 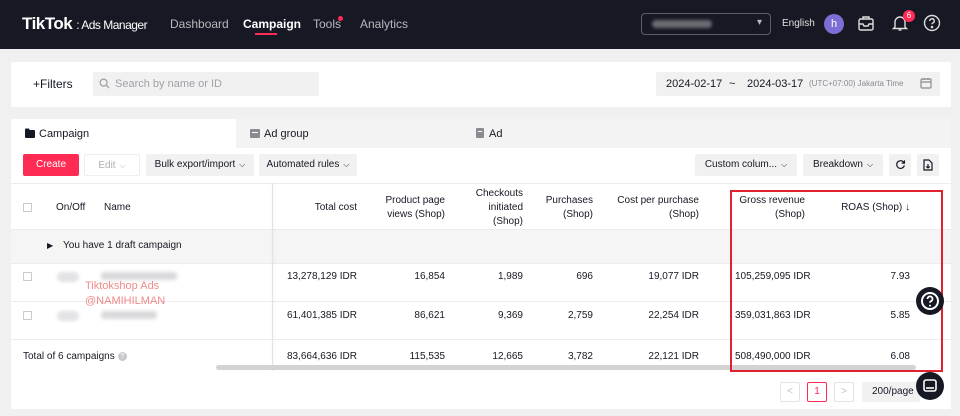 I want to click on nav-campaign: Campaign, so click(x=272, y=24).